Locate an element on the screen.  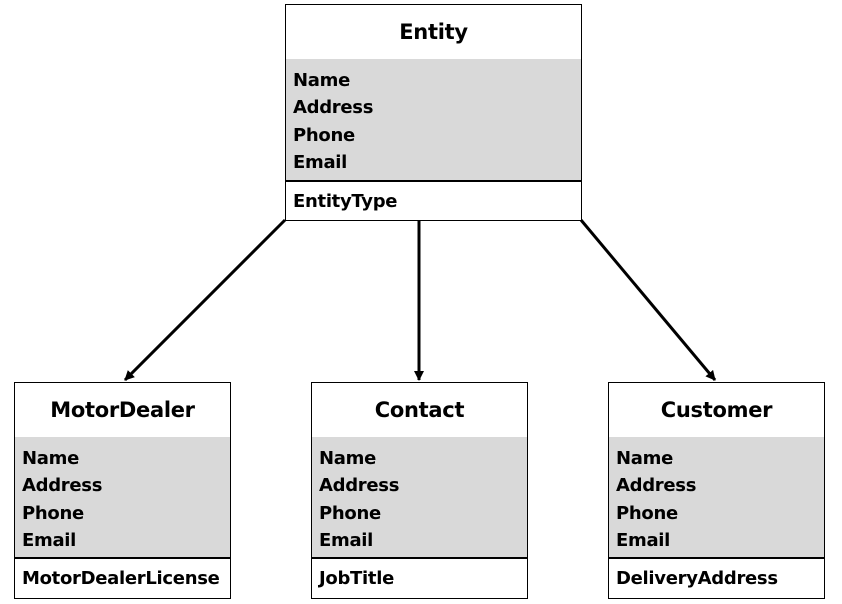
arrow-entity-to-customer is located at coordinates (648, 300).